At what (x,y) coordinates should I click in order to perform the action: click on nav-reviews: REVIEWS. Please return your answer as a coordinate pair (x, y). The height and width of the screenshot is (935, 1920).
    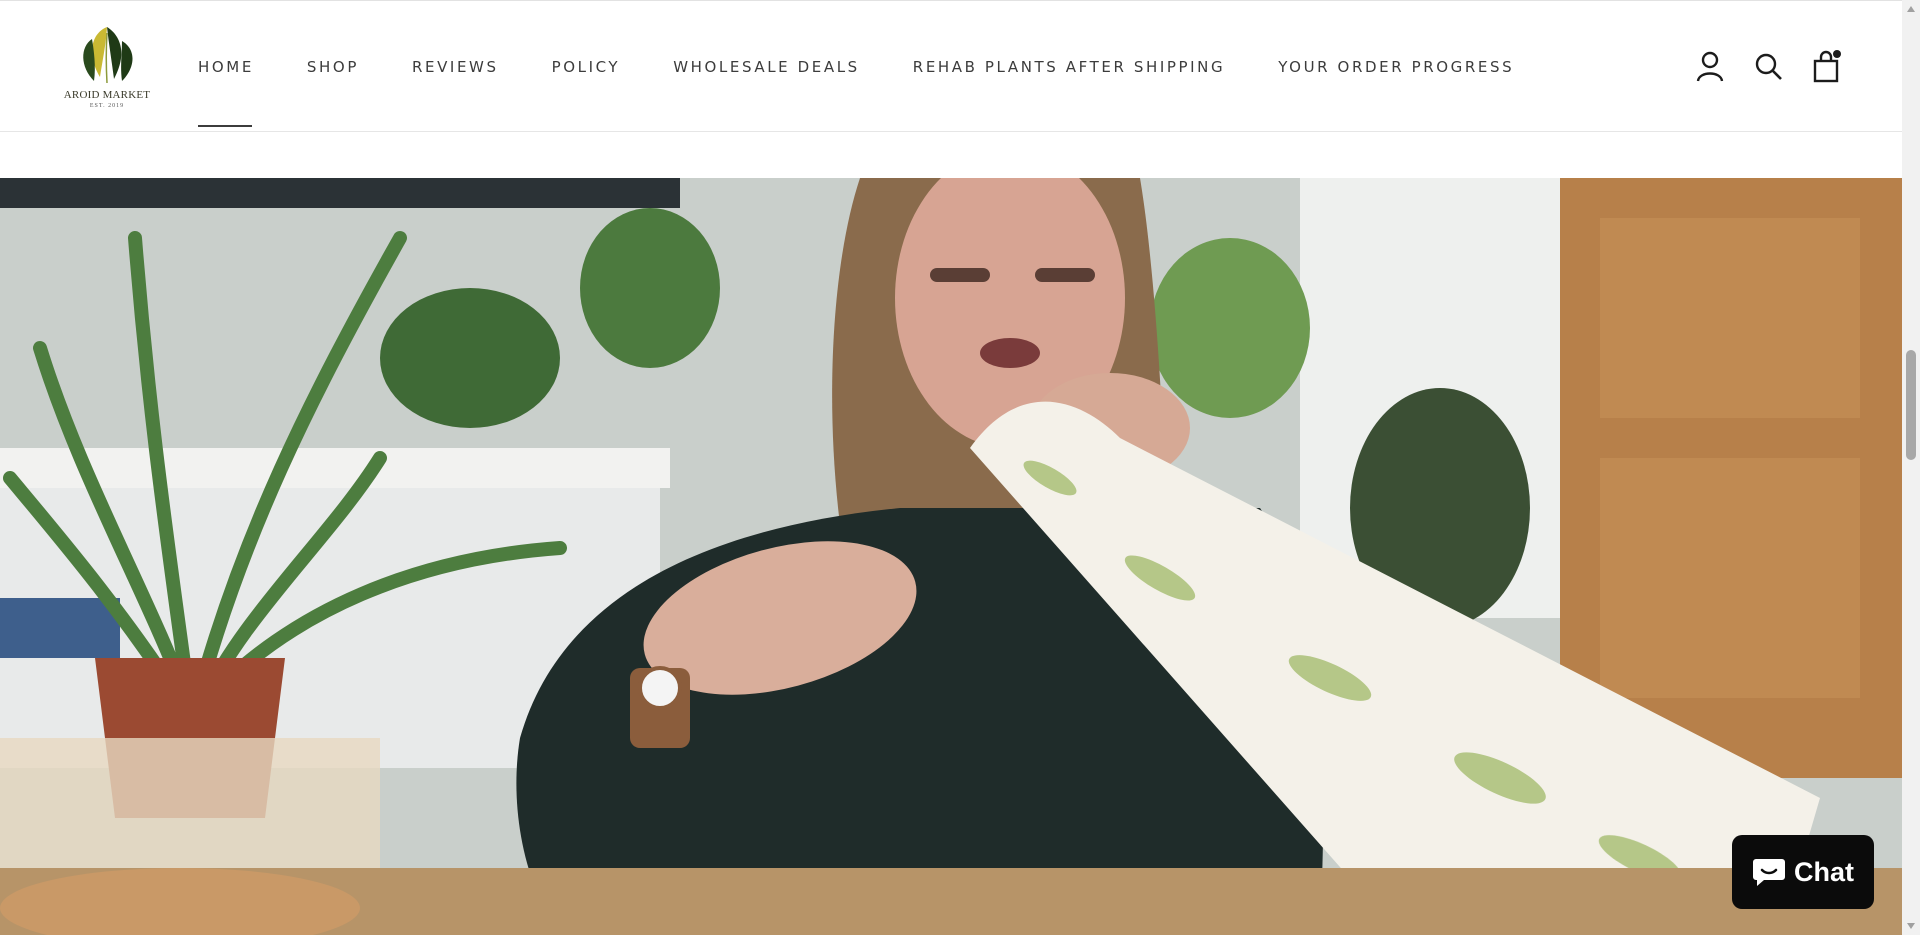
    Looking at the image, I should click on (455, 67).